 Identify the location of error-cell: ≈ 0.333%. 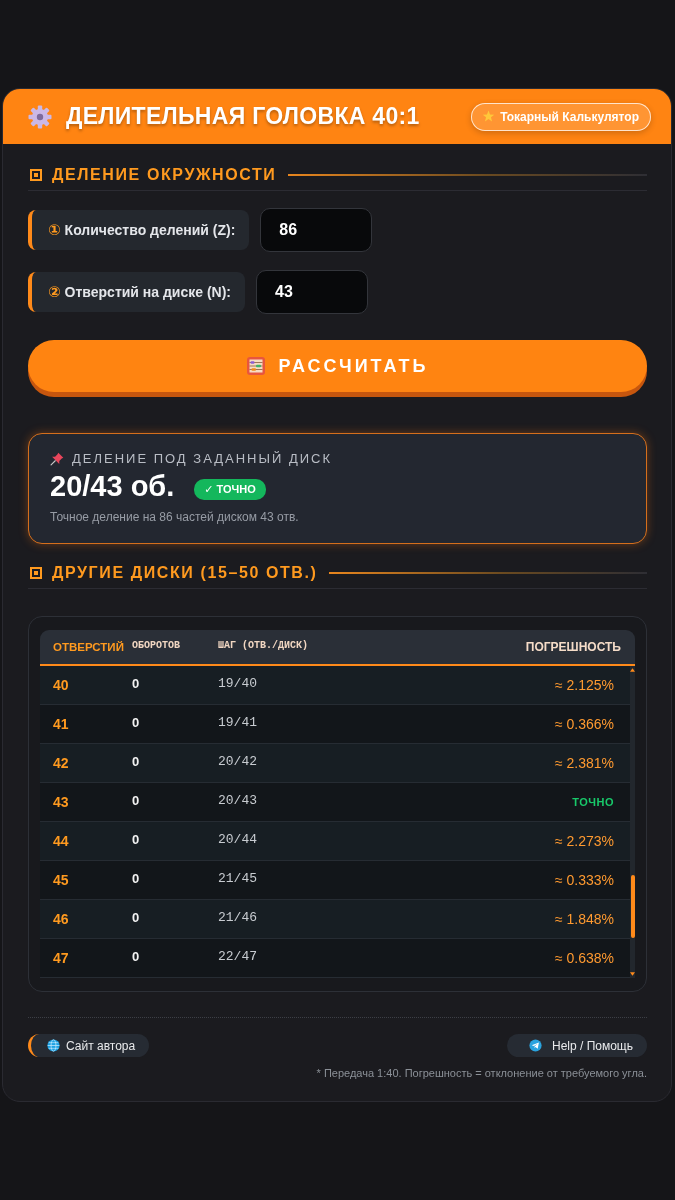
(584, 880).